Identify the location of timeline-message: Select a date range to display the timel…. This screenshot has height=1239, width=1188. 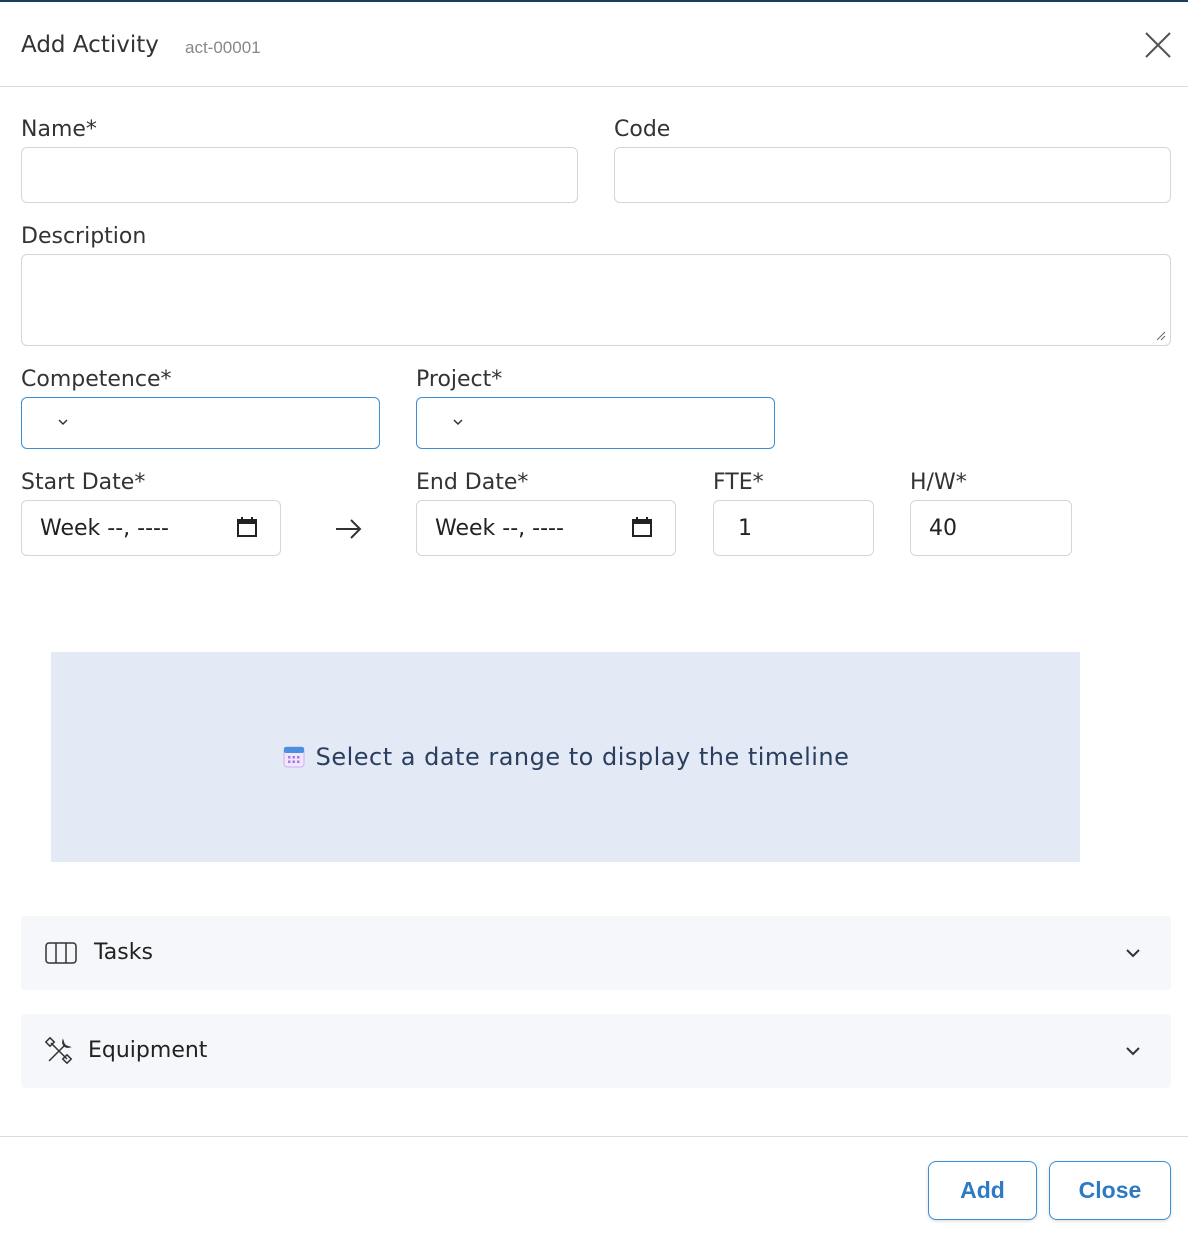
(582, 757).